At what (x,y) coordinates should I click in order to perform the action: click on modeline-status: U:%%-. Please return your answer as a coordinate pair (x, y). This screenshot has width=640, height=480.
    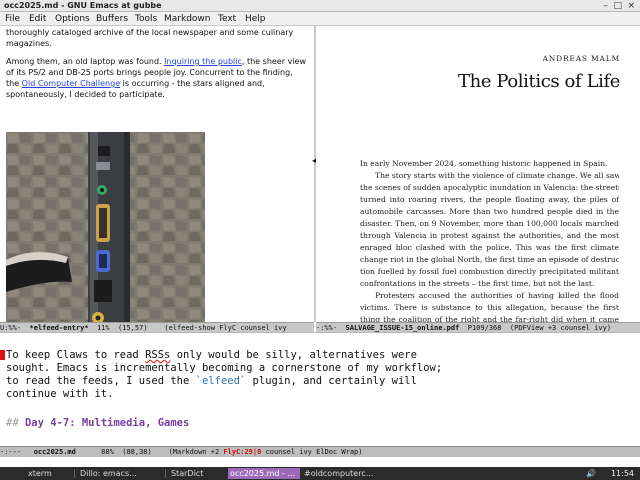
    Looking at the image, I should click on (15, 328).